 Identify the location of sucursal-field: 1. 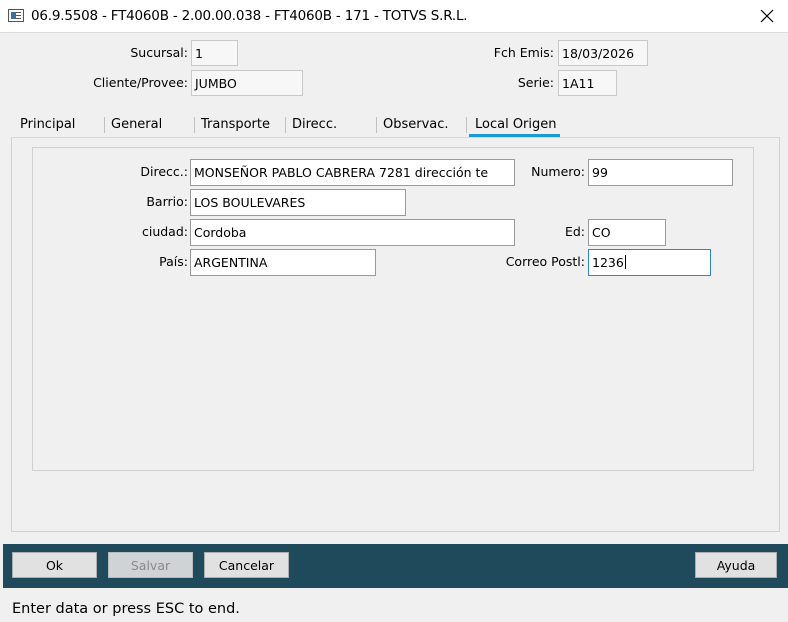
(214, 53).